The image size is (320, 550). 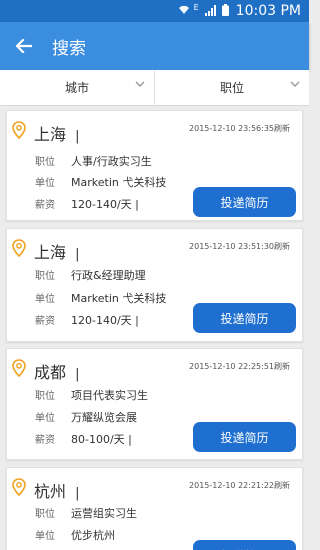 I want to click on job-city: 杭州 |, so click(x=57, y=491).